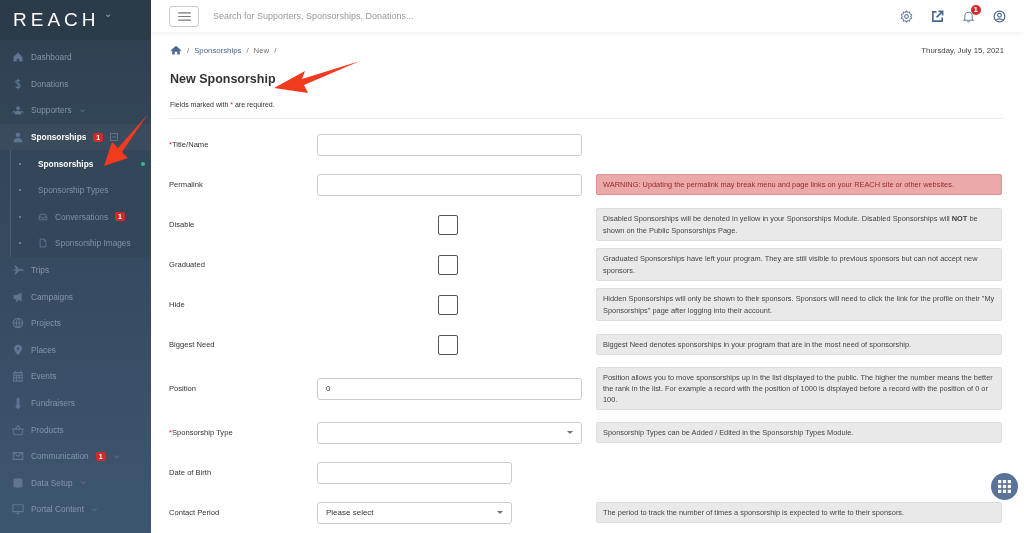 This screenshot has height=533, width=1024. What do you see at coordinates (18, 323) in the screenshot?
I see `globe-icon` at bounding box center [18, 323].